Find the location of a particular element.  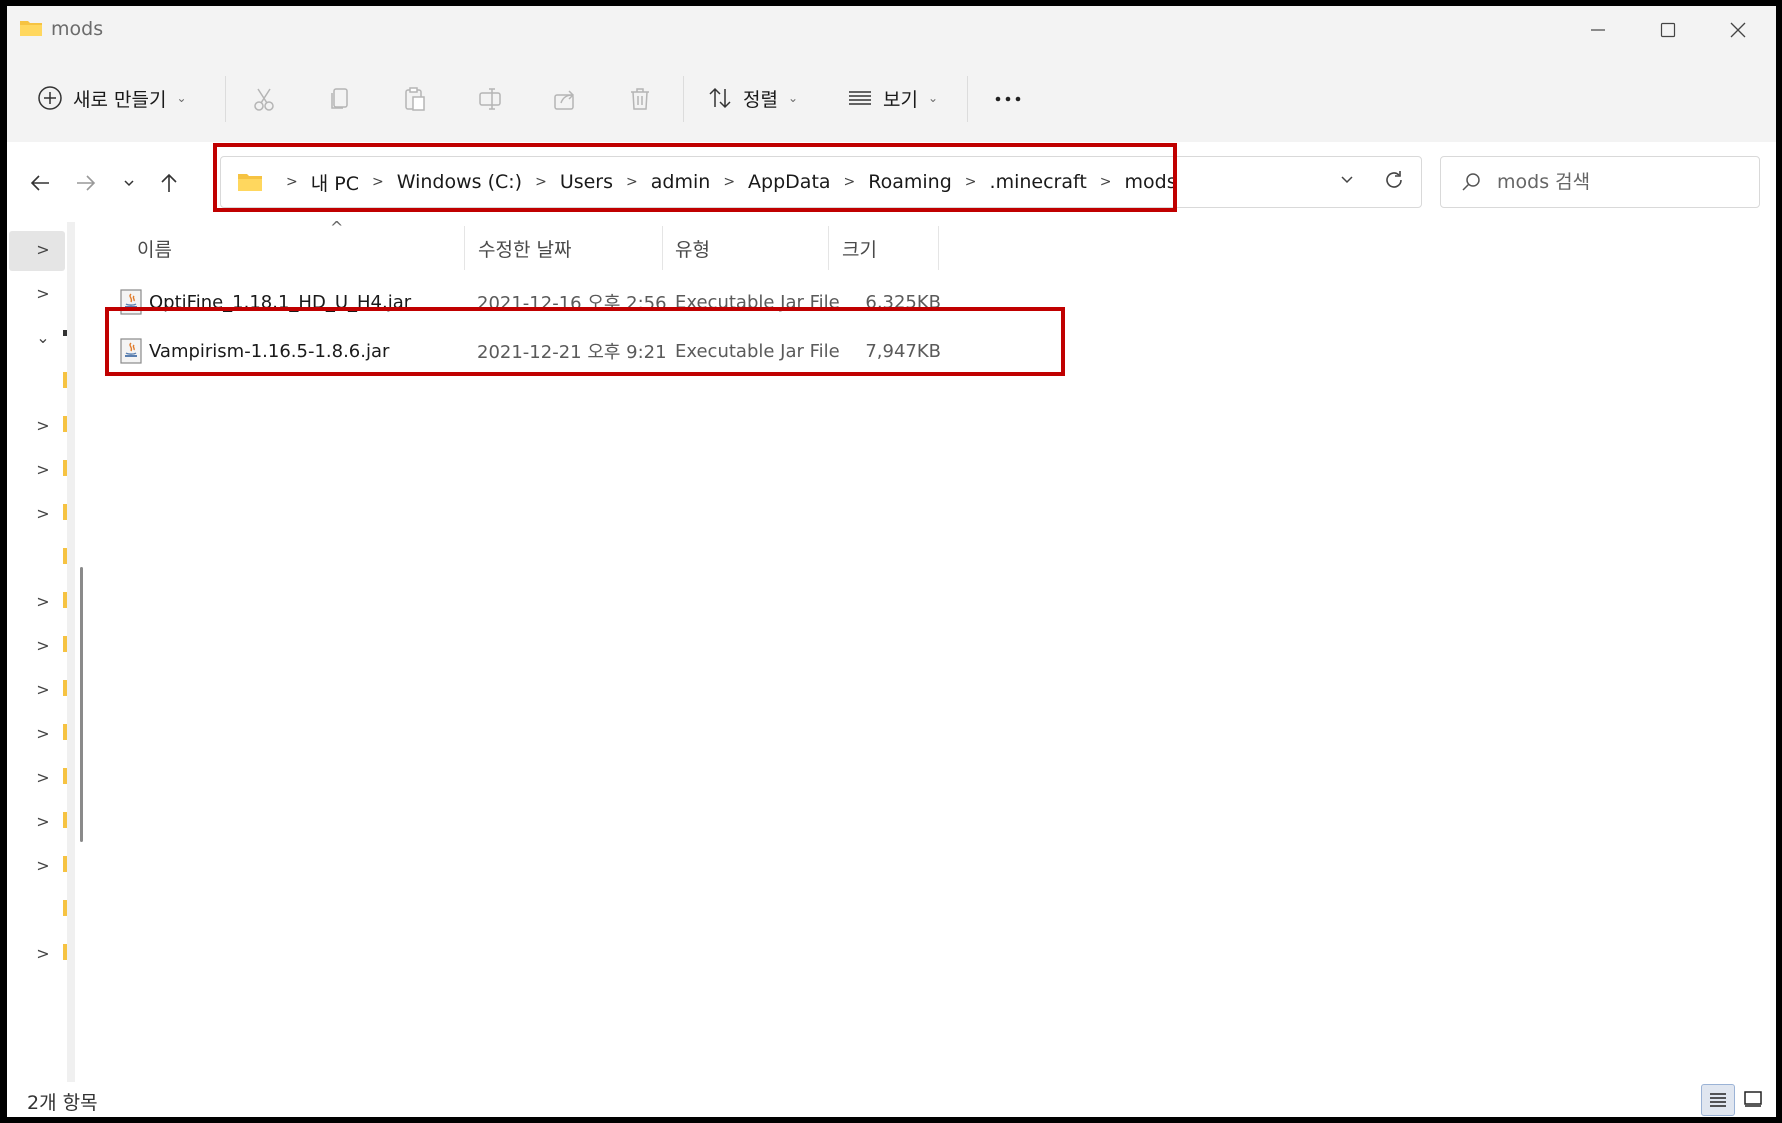

breadcrumb-item: mods is located at coordinates (1151, 182).